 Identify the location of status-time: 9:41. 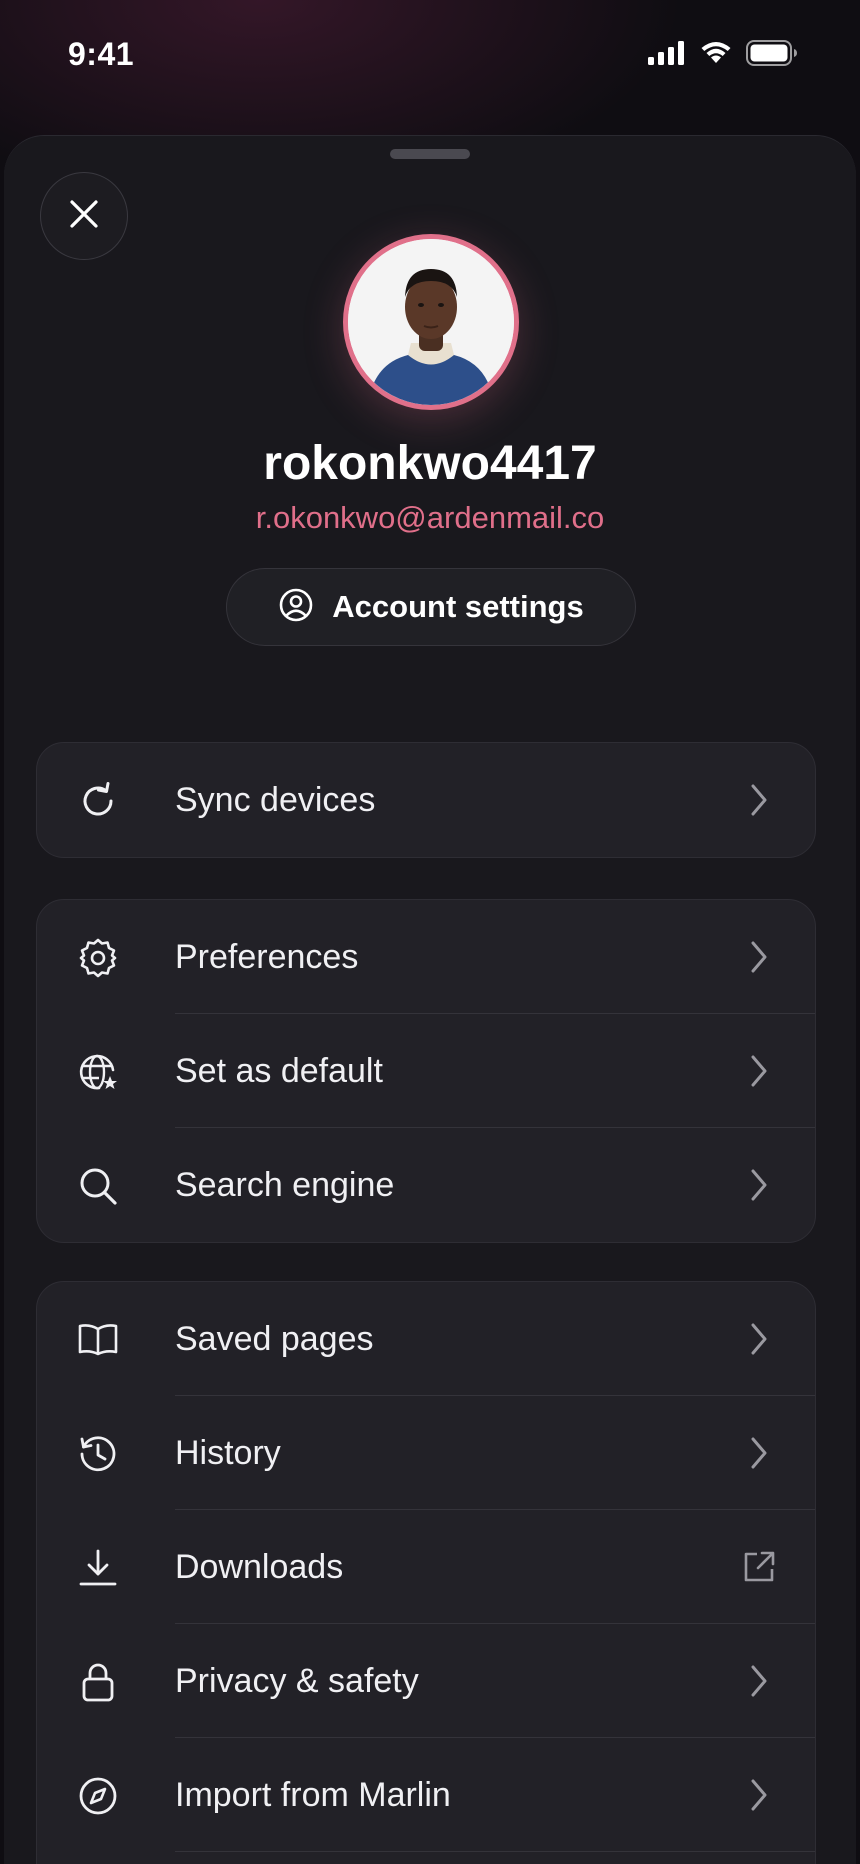
(101, 54).